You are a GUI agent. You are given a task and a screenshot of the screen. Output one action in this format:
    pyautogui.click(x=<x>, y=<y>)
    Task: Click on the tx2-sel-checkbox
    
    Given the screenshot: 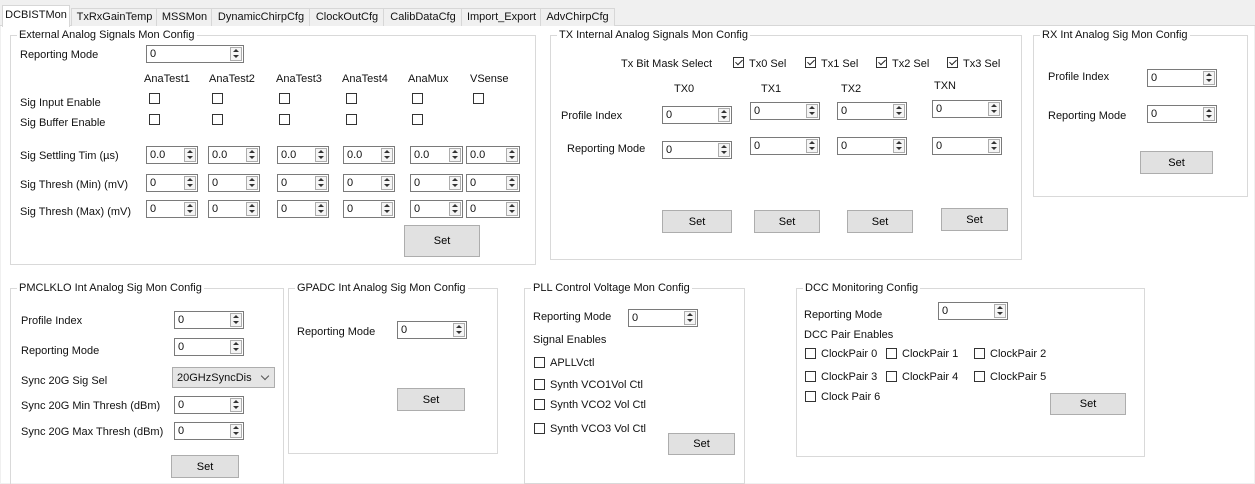 What is the action you would take?
    pyautogui.click(x=881, y=62)
    